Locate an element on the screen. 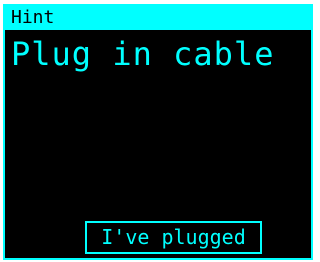 The height and width of the screenshot is (262, 320). dialog-message: Plug in cable is located at coordinates (143, 54).